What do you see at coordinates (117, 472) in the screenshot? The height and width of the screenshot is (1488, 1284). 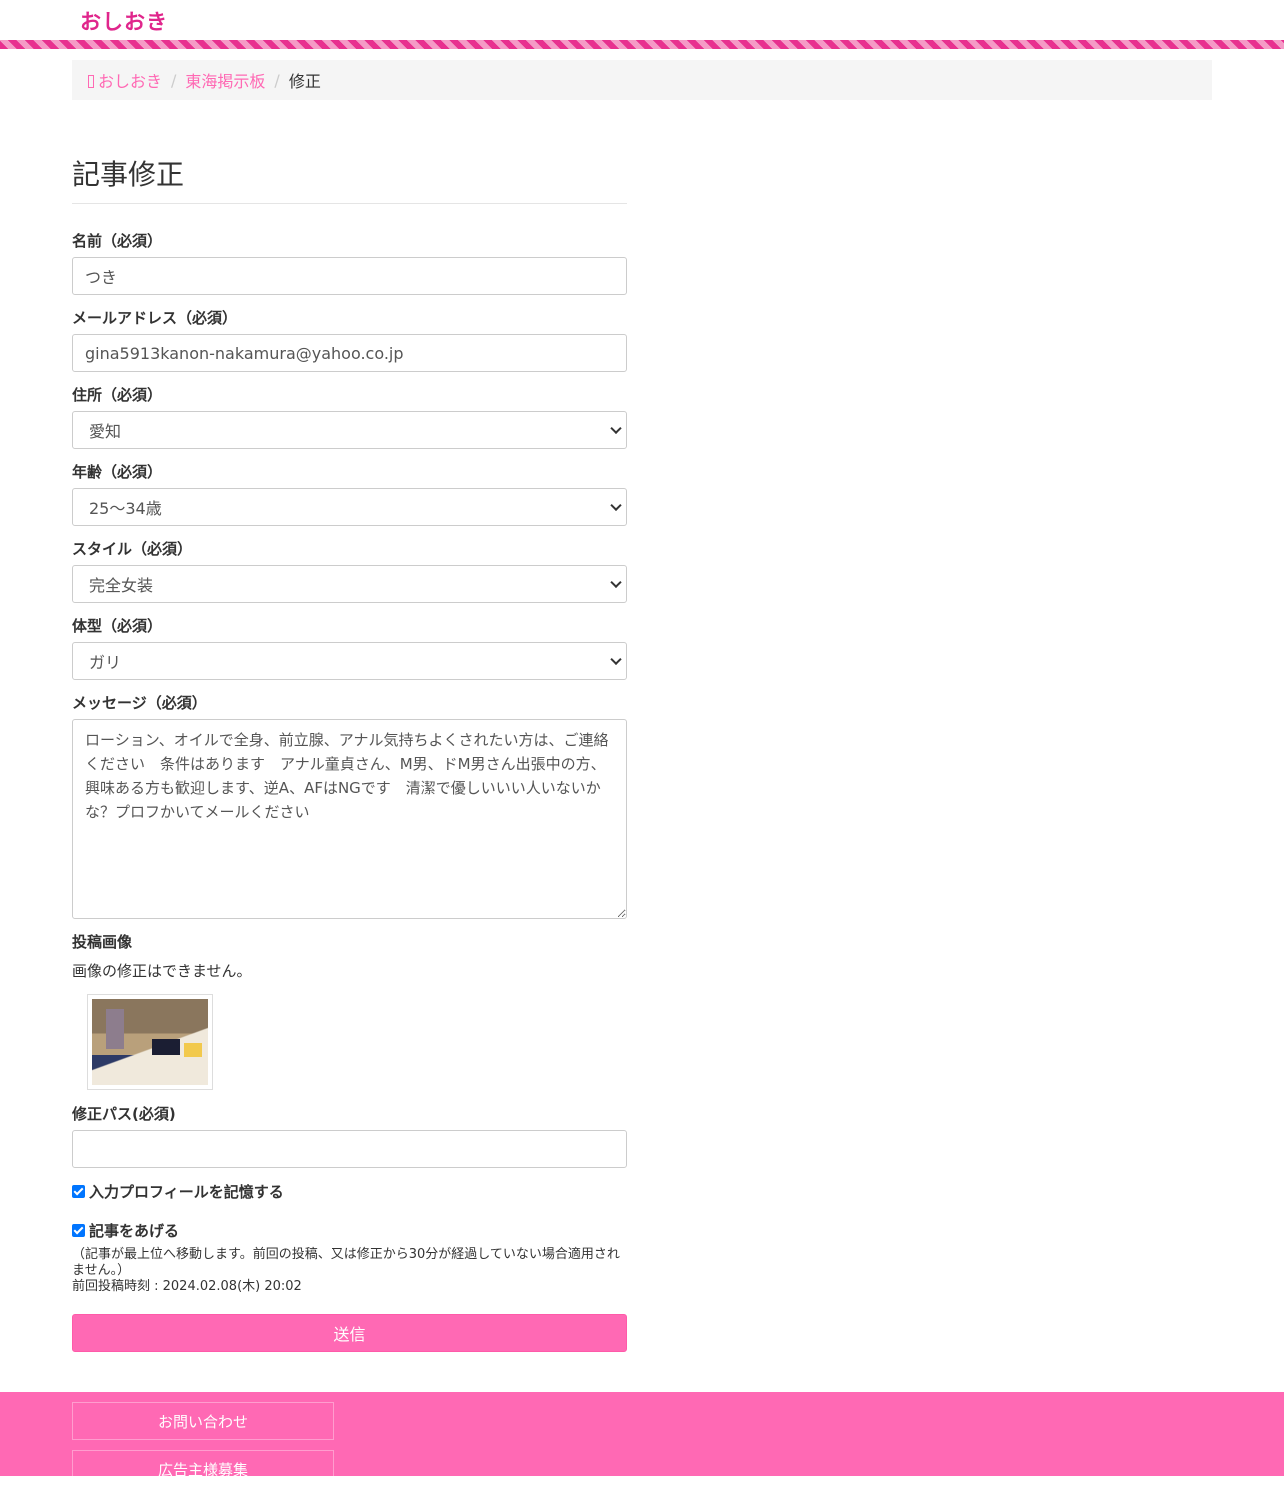 I see `age-label: 年齢（必須）` at bounding box center [117, 472].